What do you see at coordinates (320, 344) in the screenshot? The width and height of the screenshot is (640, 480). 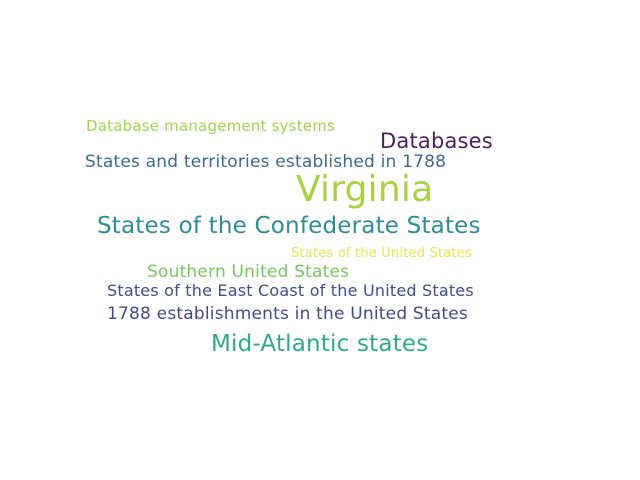 I see `word-mid-atlantic-states: Mid-Atlantic states` at bounding box center [320, 344].